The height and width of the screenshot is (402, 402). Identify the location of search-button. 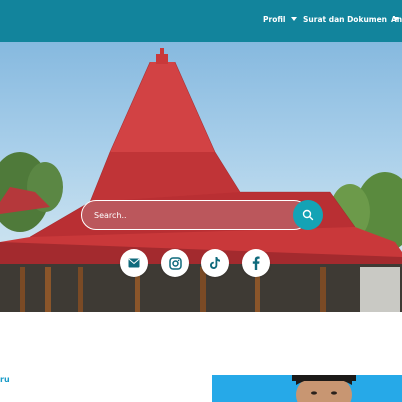
(308, 215).